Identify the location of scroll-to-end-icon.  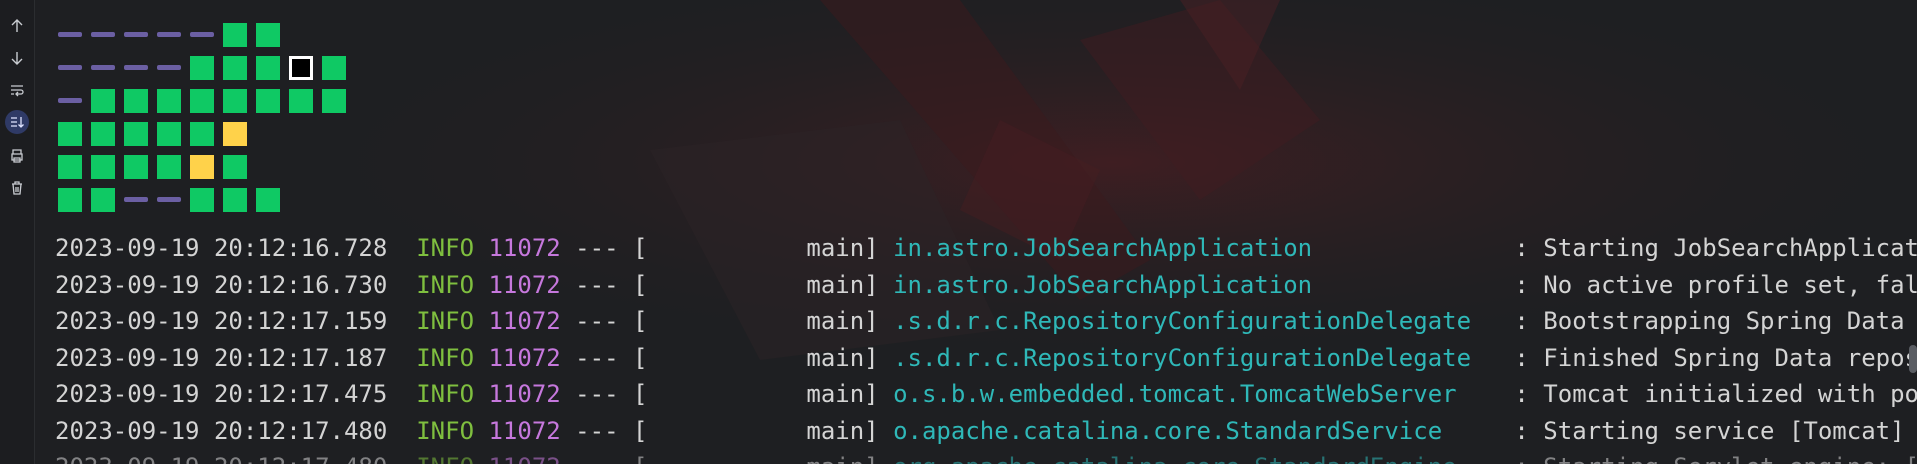
(17, 122).